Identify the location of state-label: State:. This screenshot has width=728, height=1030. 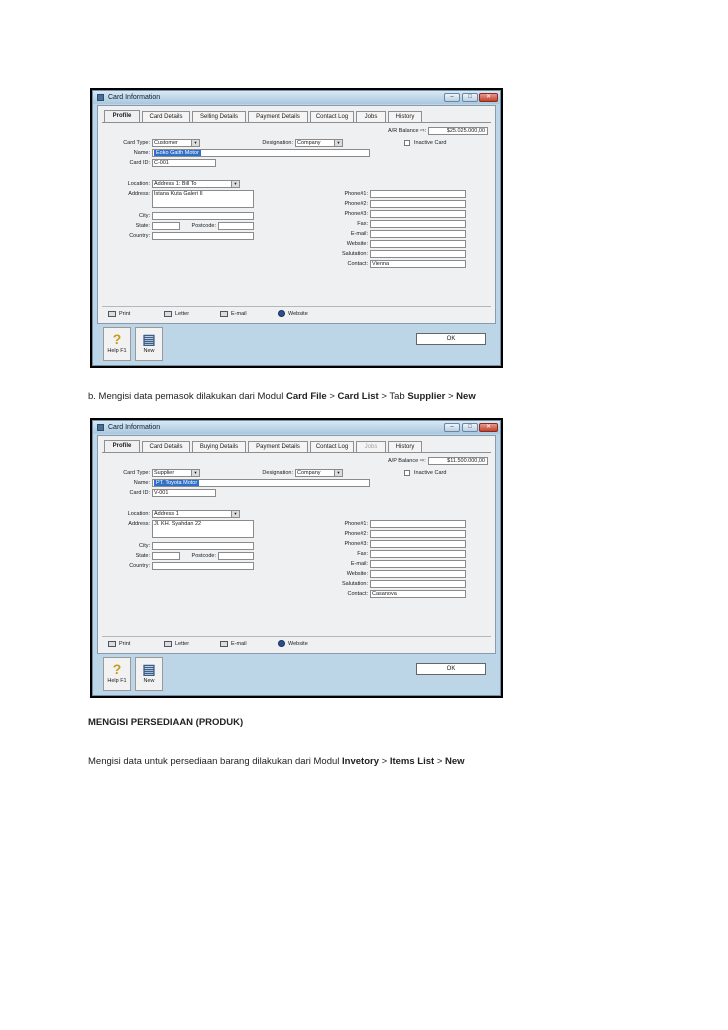
(142, 556).